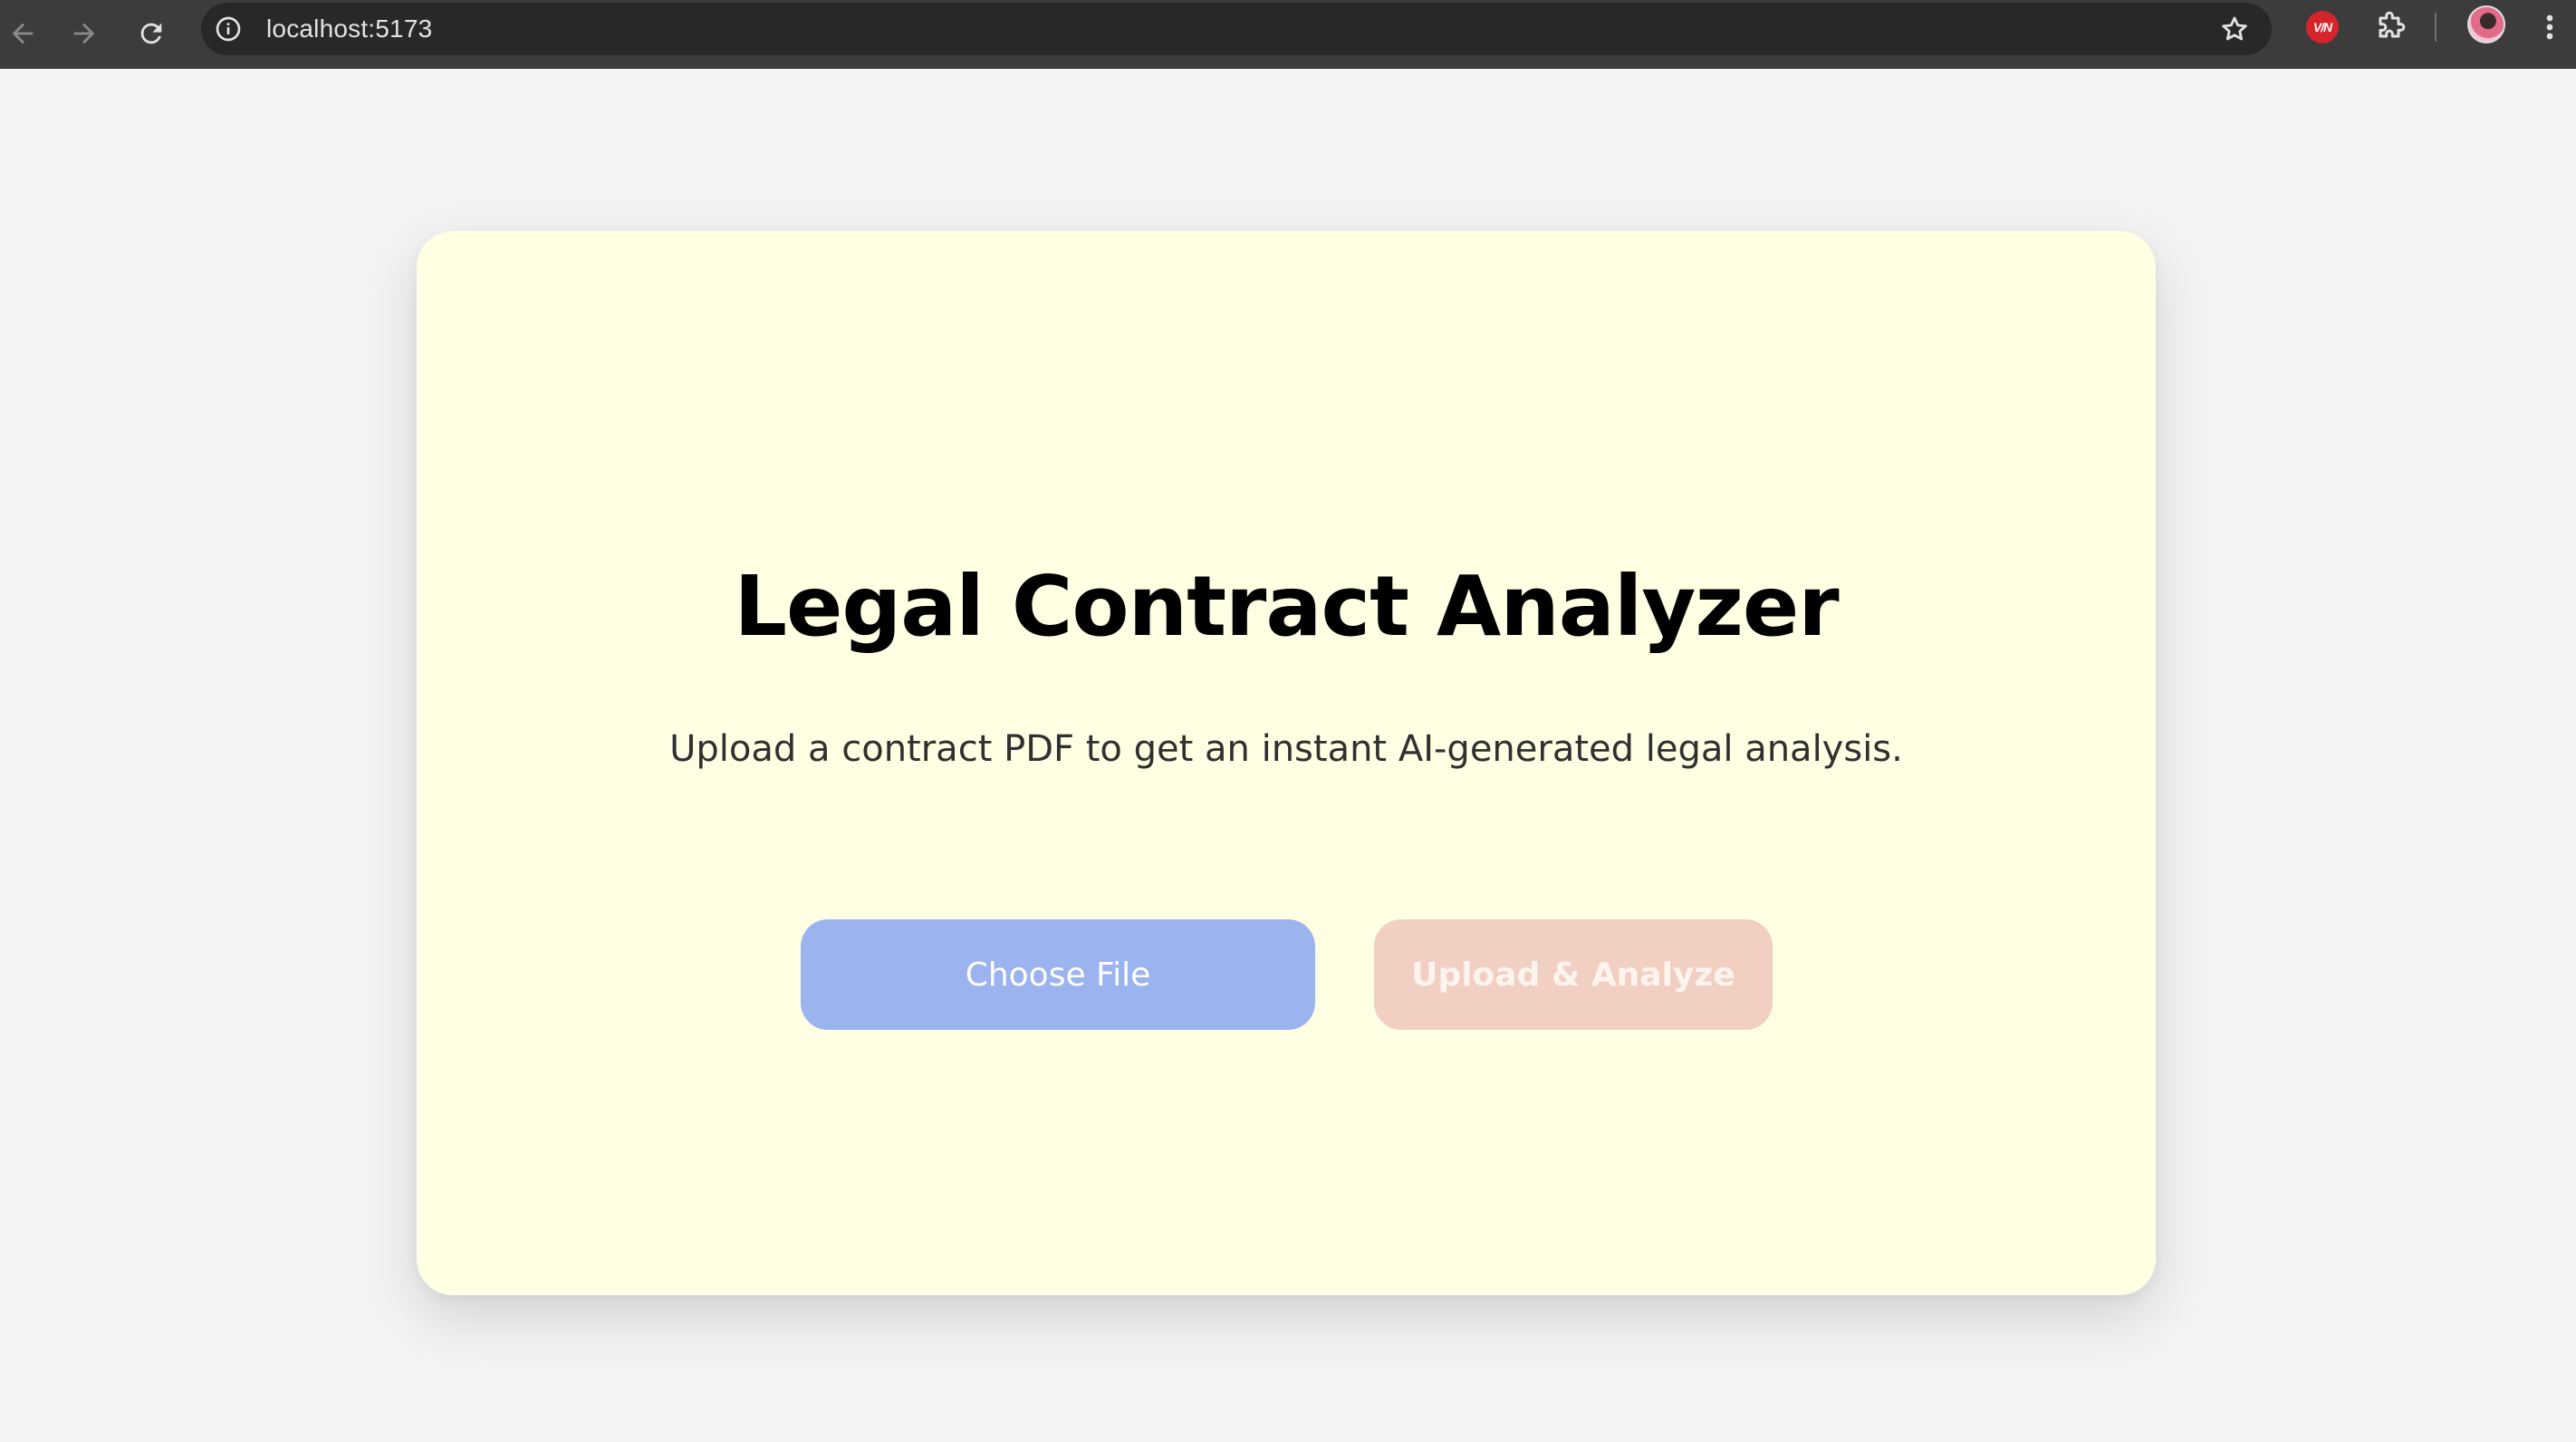  Describe the element at coordinates (2389, 27) in the screenshot. I see `puzzle-icon` at that location.